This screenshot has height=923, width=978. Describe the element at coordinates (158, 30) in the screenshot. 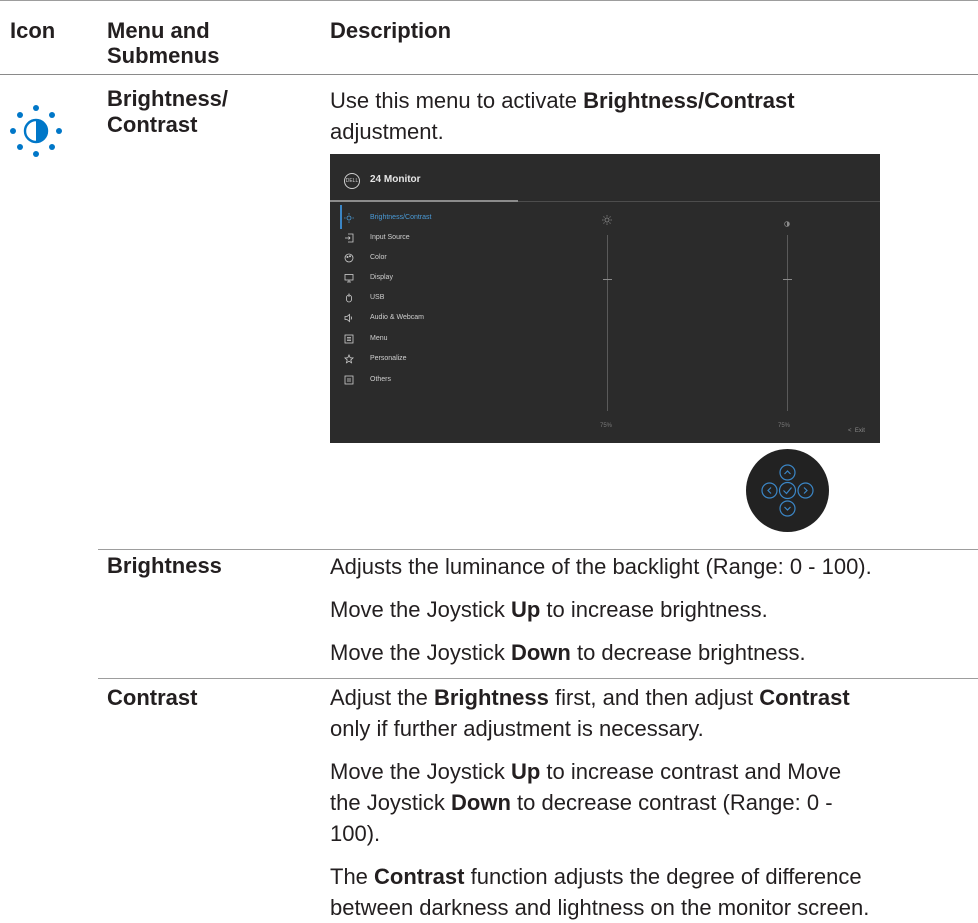

I see `header-menu-line1: Menu and` at that location.